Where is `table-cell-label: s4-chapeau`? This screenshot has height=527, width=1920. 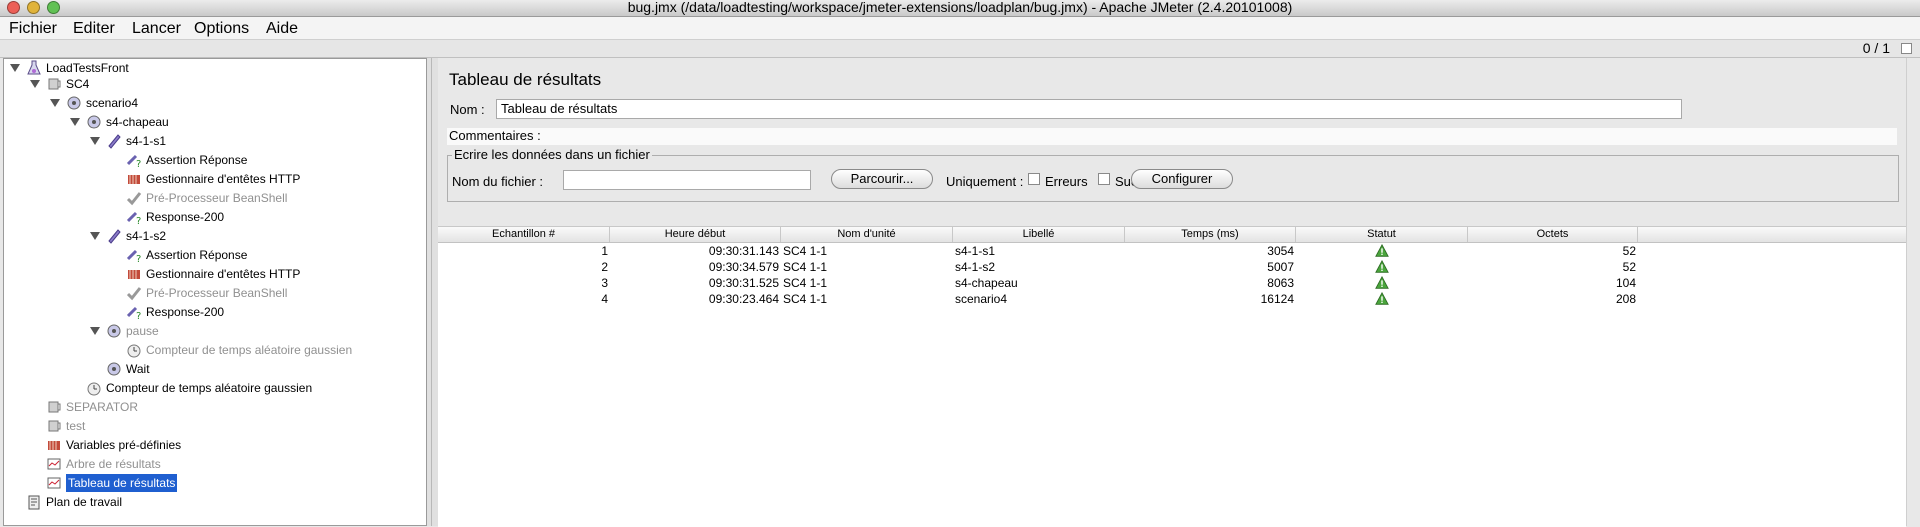
table-cell-label: s4-chapeau is located at coordinates (986, 283).